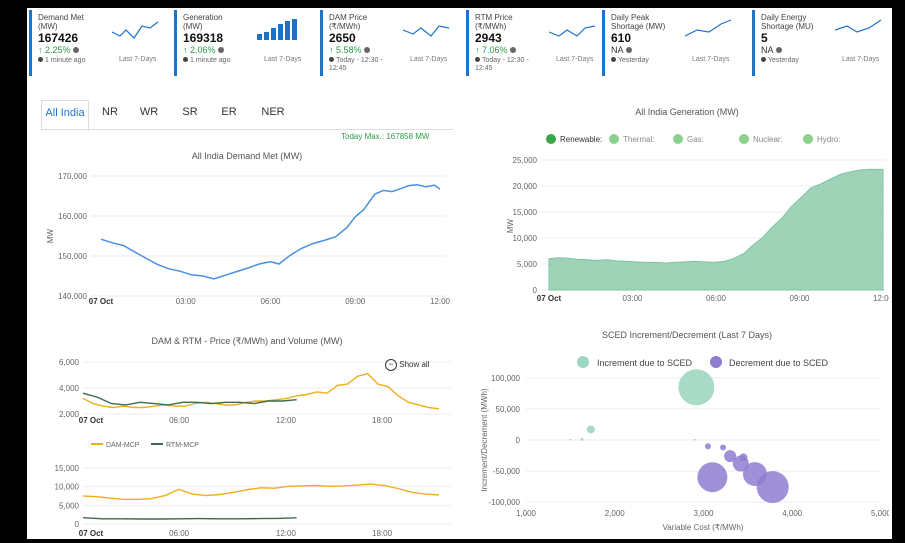  What do you see at coordinates (273, 115) in the screenshot?
I see `tab-ner: NER` at bounding box center [273, 115].